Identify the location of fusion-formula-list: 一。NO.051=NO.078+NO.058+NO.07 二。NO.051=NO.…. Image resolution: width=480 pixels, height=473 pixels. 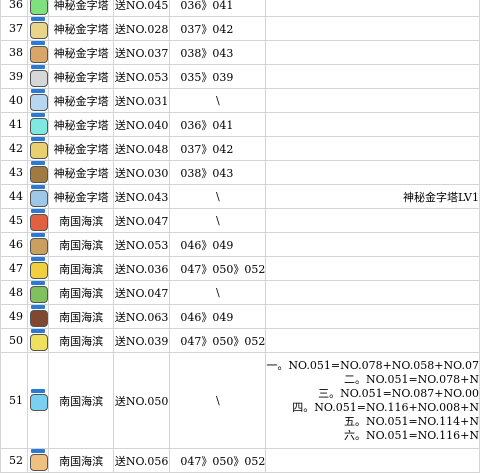
(373, 401).